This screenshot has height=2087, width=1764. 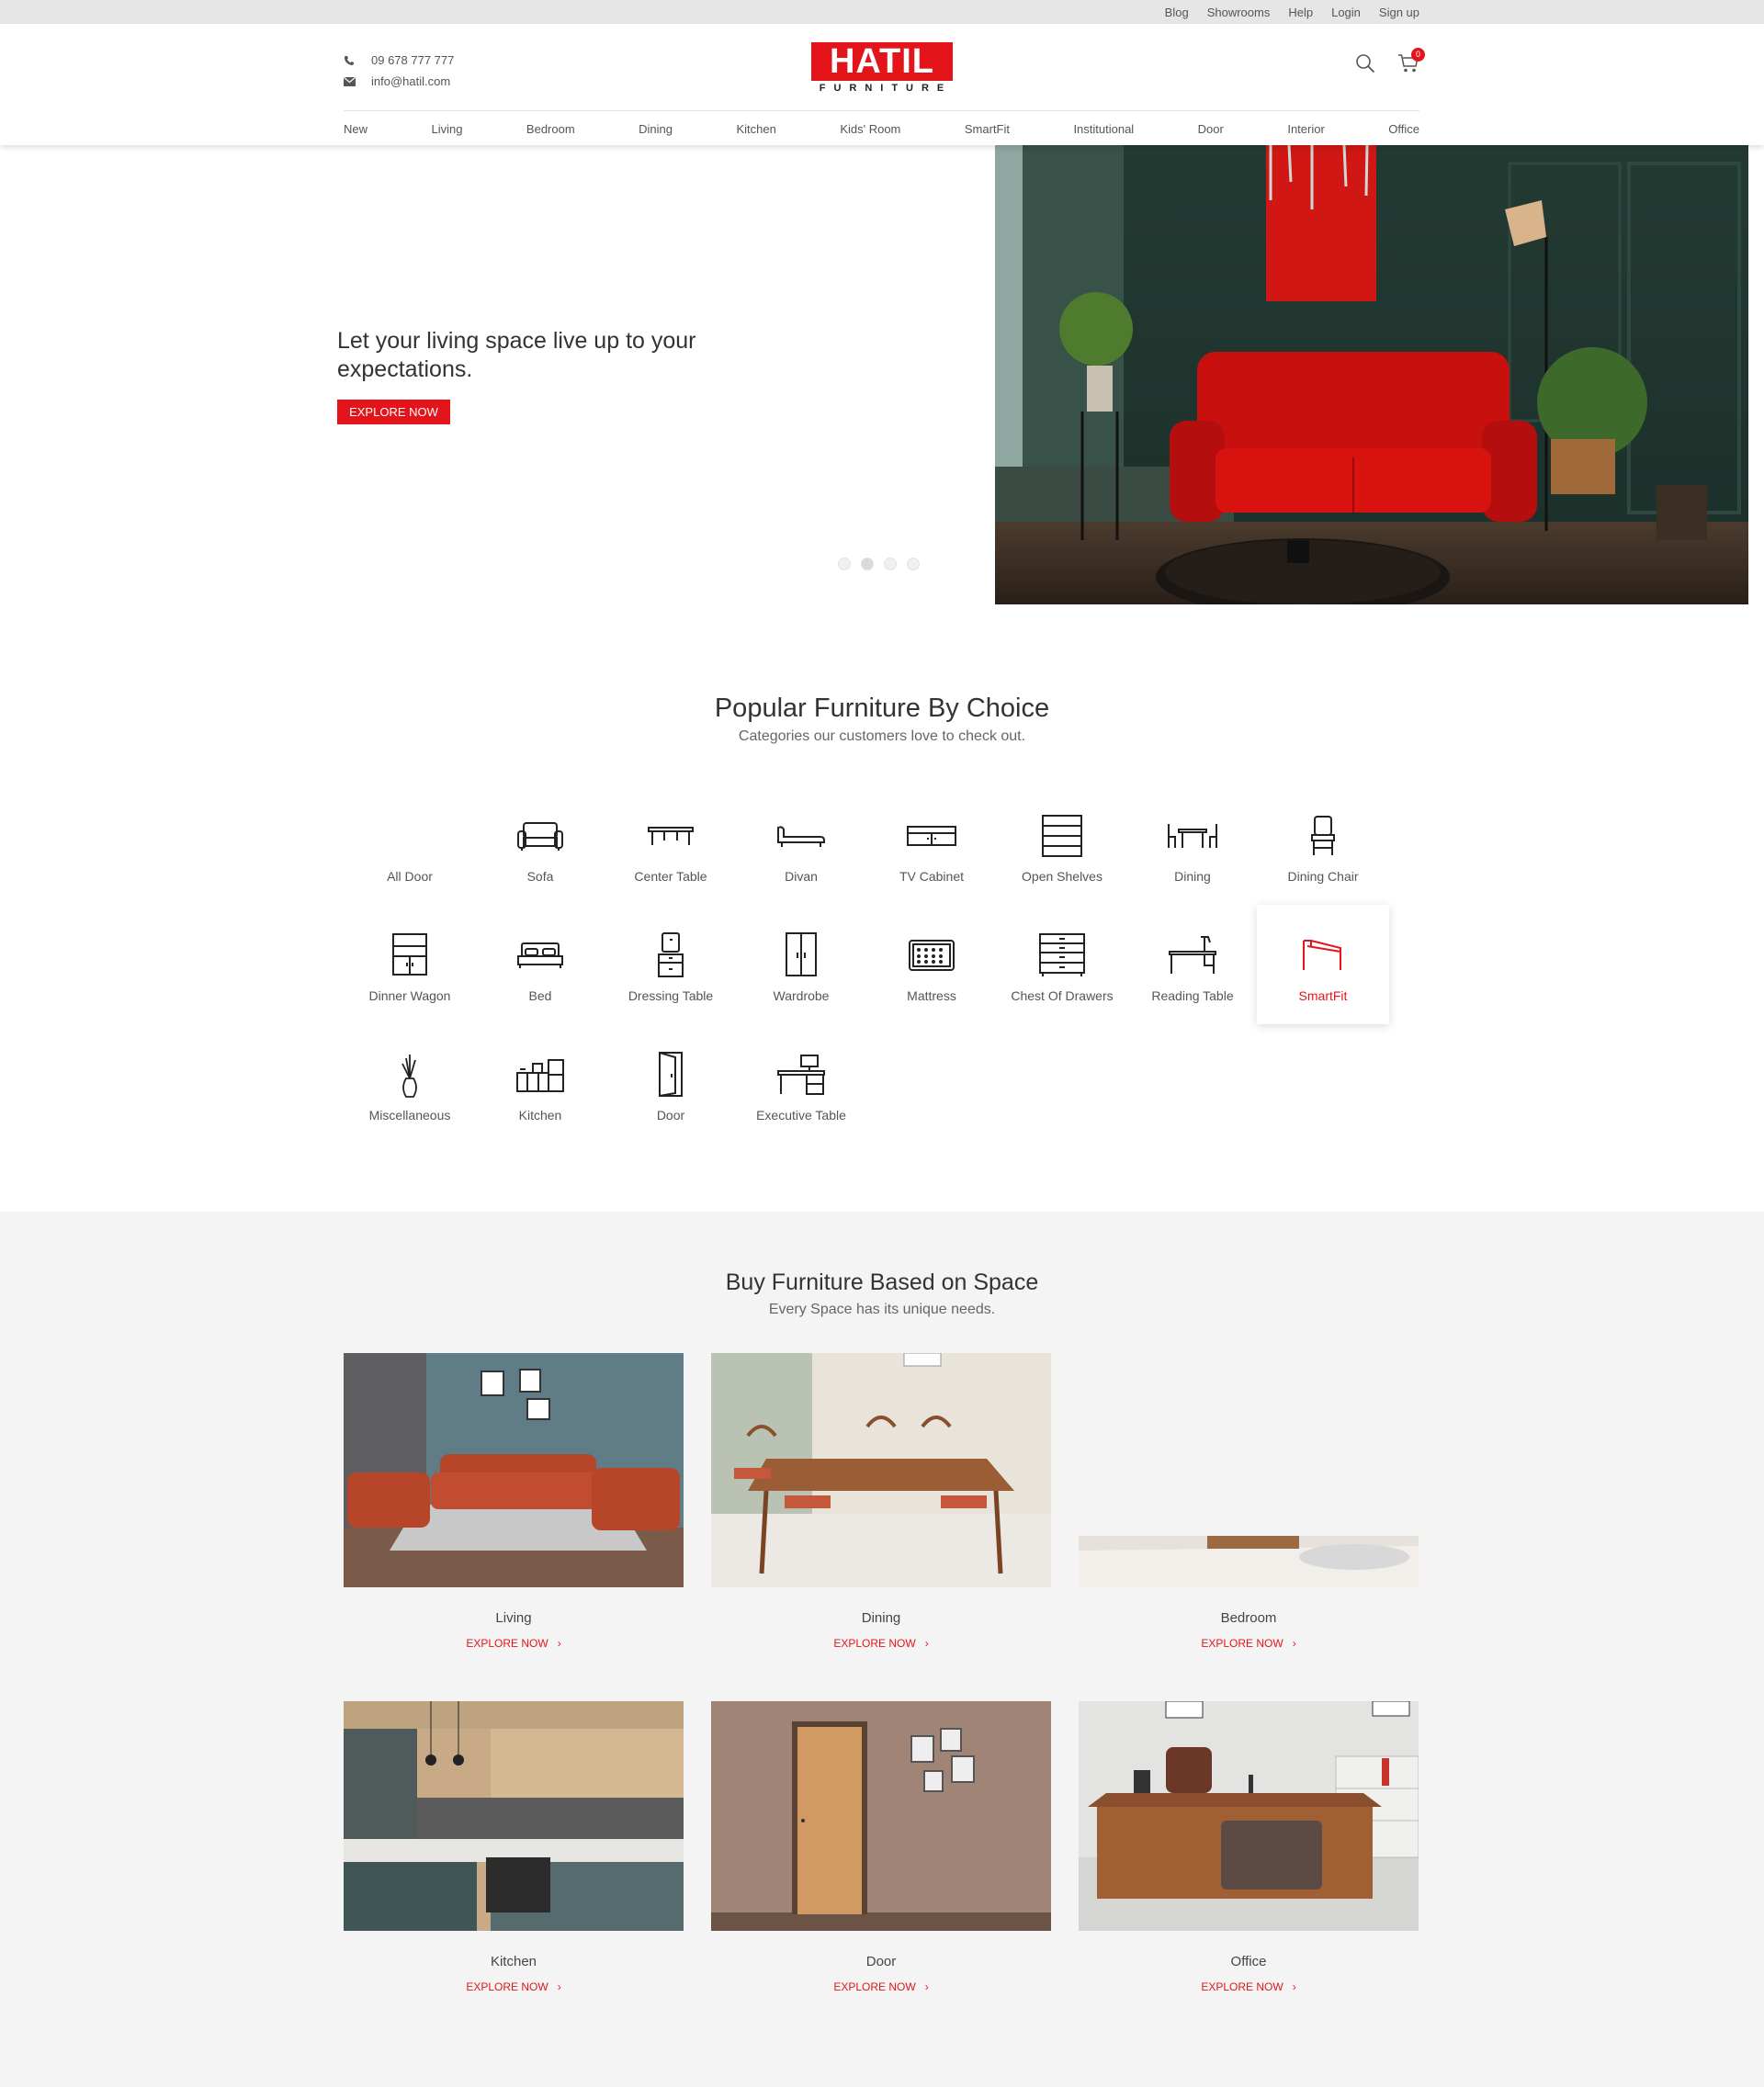 What do you see at coordinates (1390, 63) in the screenshot?
I see `header-actions: 0` at bounding box center [1390, 63].